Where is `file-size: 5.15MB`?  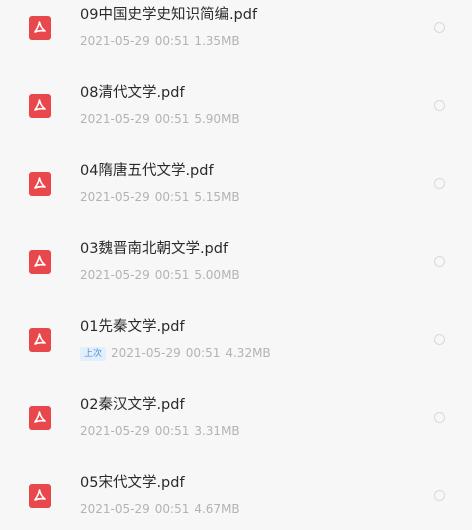 file-size: 5.15MB is located at coordinates (217, 197).